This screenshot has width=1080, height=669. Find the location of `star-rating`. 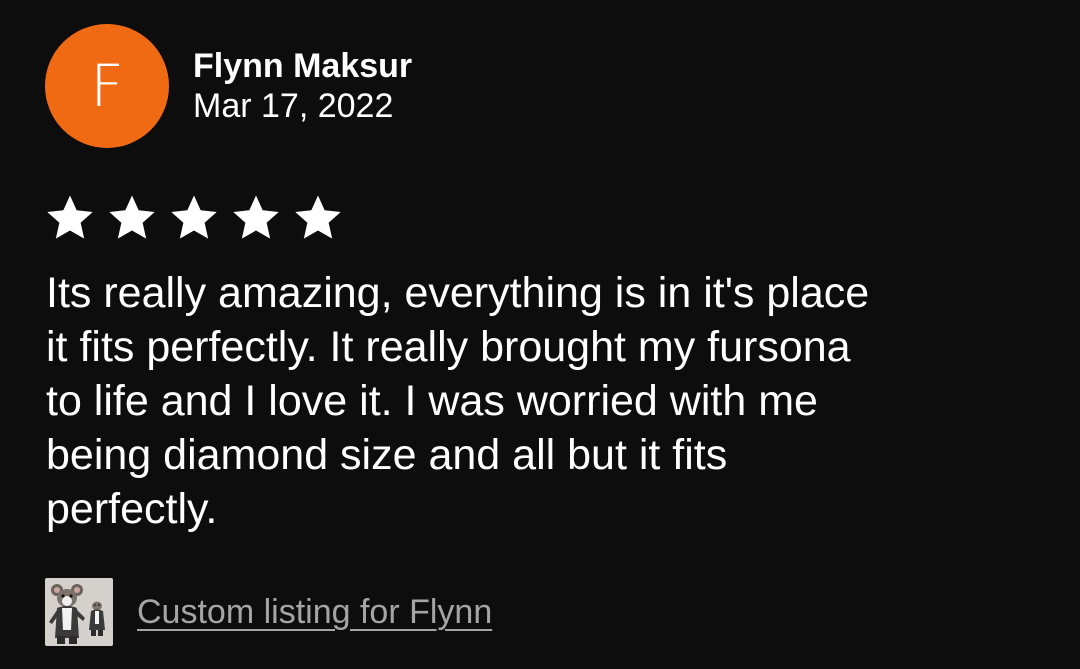

star-rating is located at coordinates (194, 218).